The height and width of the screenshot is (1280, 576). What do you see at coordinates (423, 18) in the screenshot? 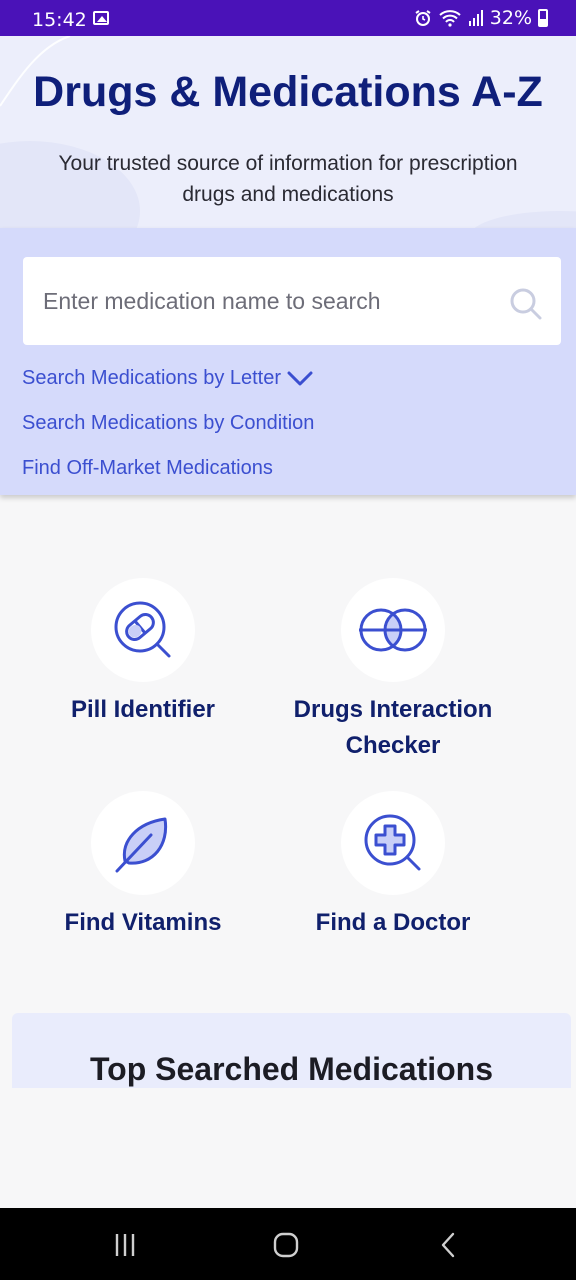
I see `alarm-icon` at bounding box center [423, 18].